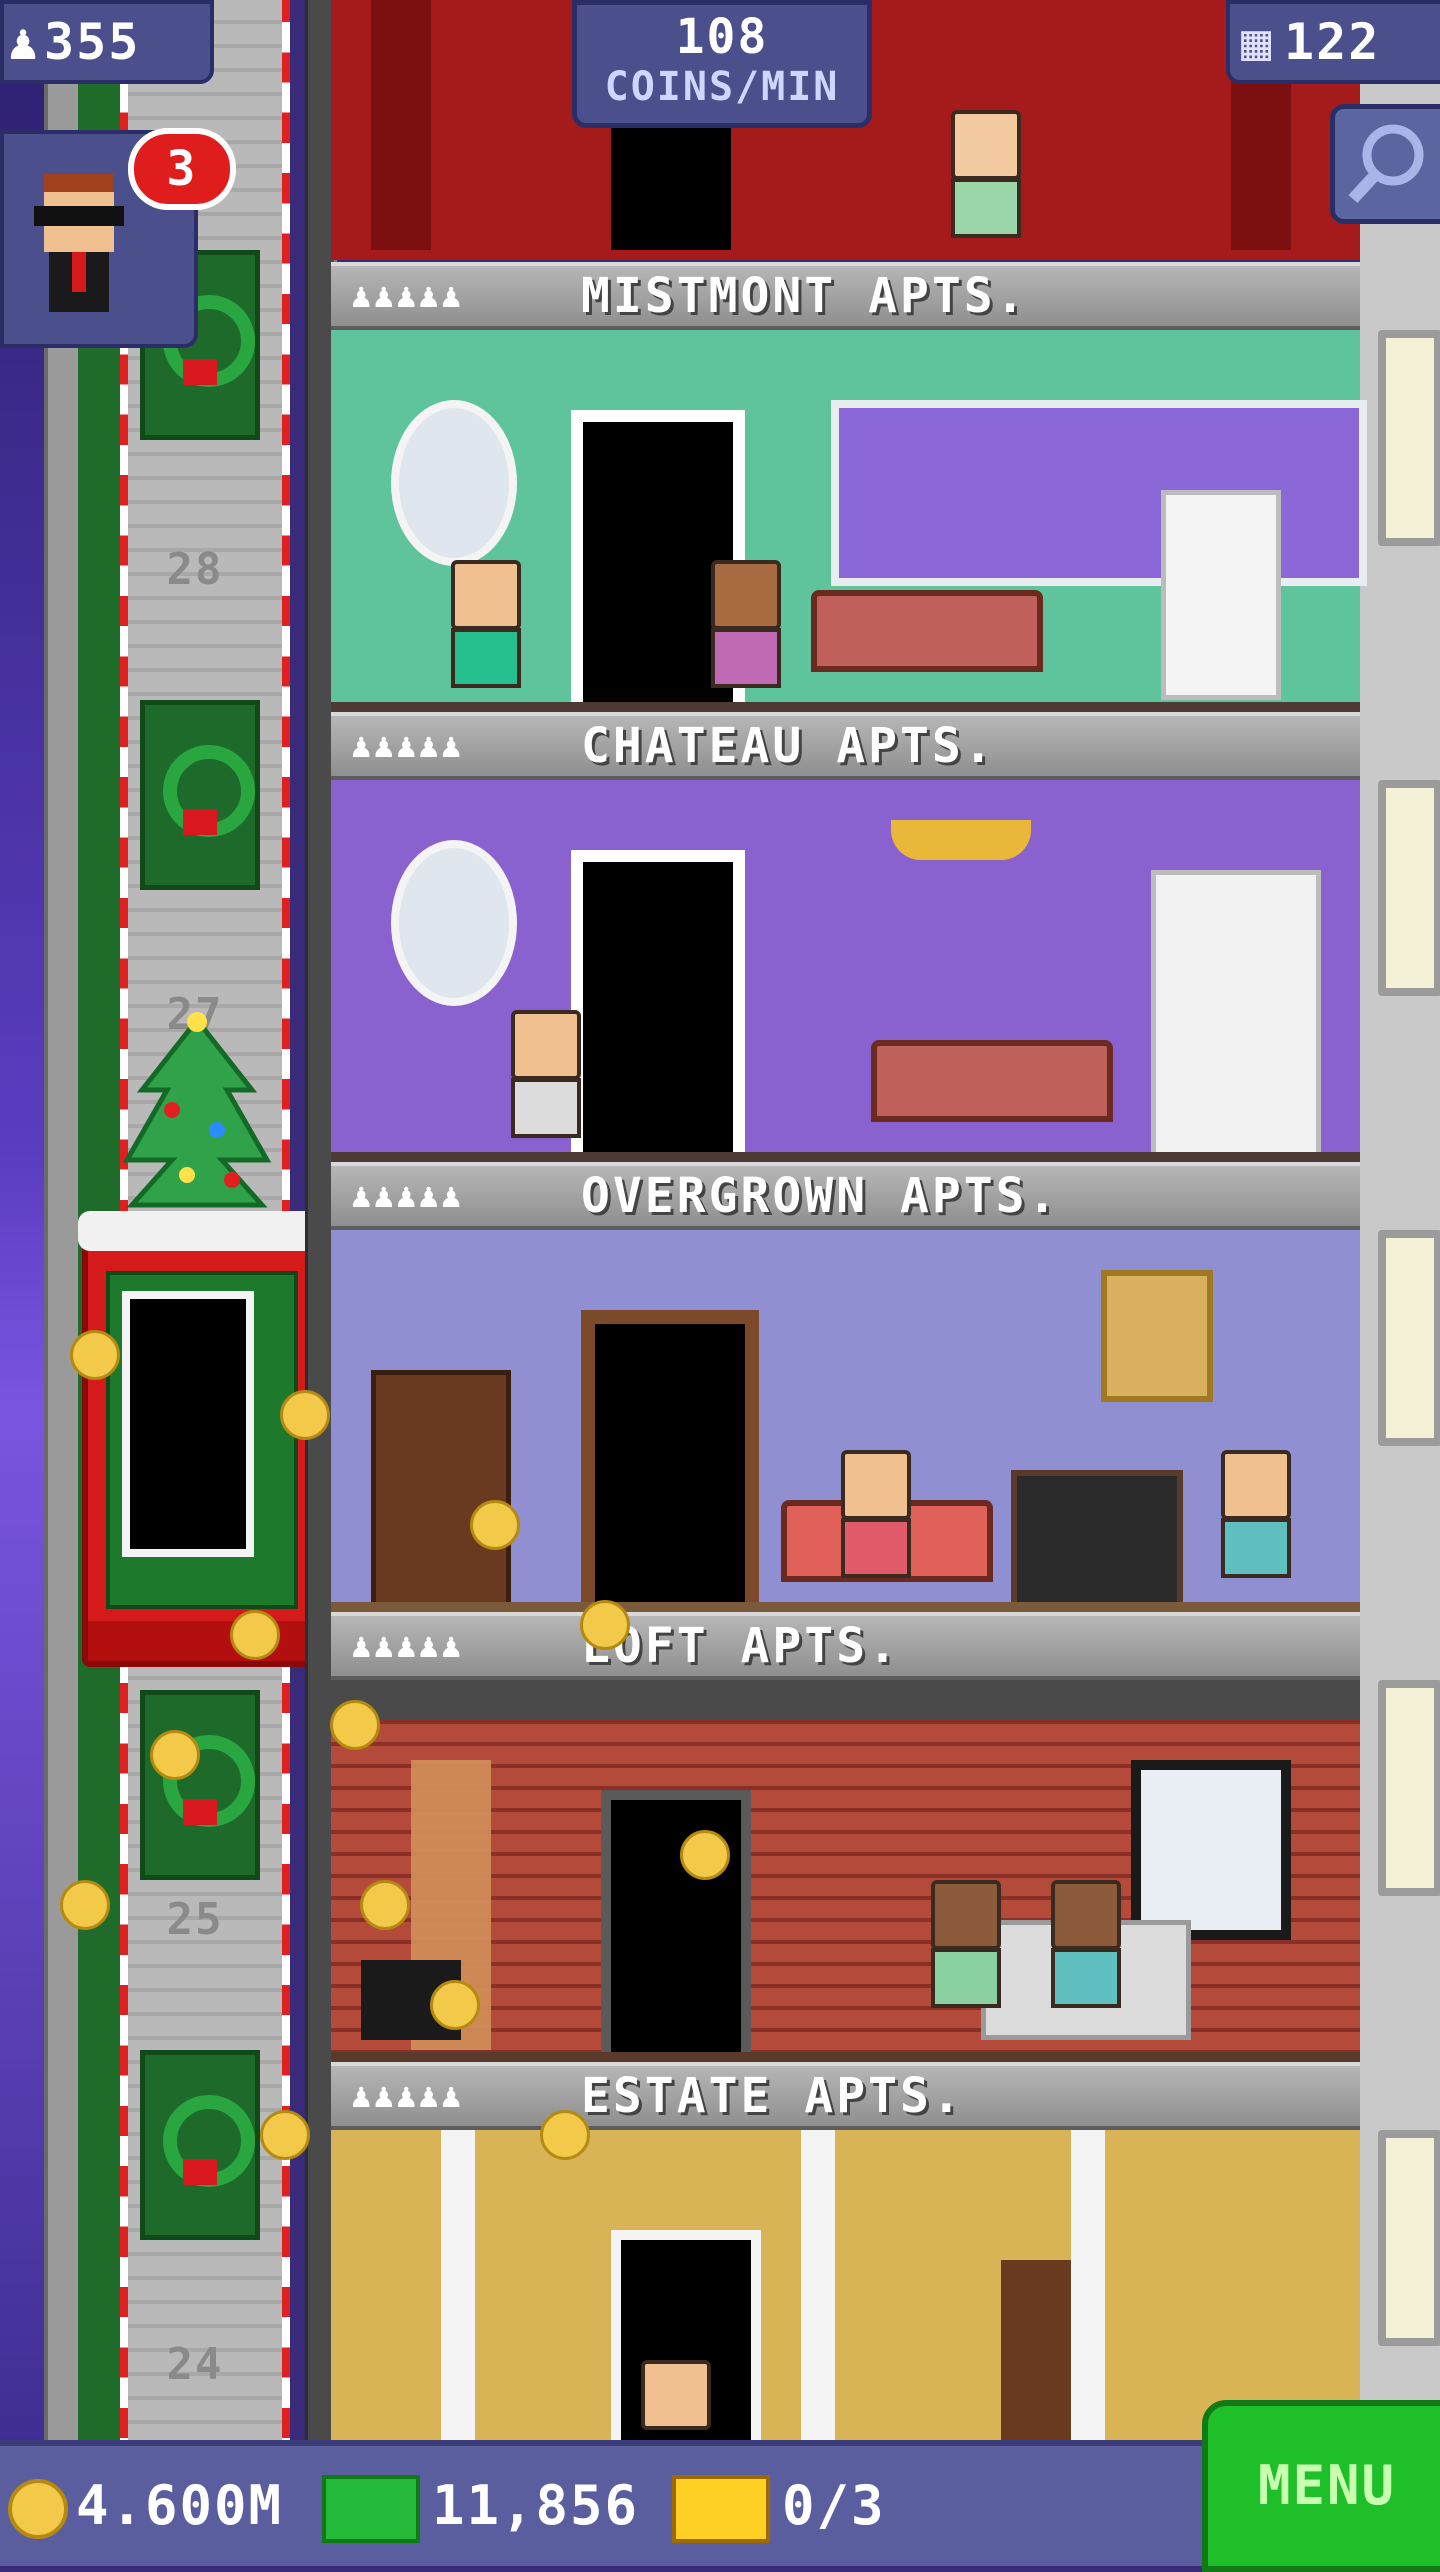 This screenshot has width=1440, height=2572. What do you see at coordinates (721, 2509) in the screenshot?
I see `chest-icon` at bounding box center [721, 2509].